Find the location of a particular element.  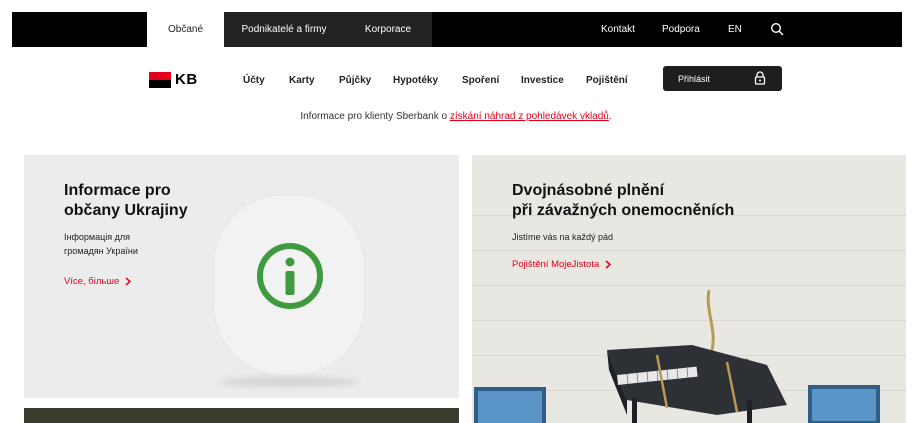

card-title-line-2: občany Ukrajiny is located at coordinates (126, 210).